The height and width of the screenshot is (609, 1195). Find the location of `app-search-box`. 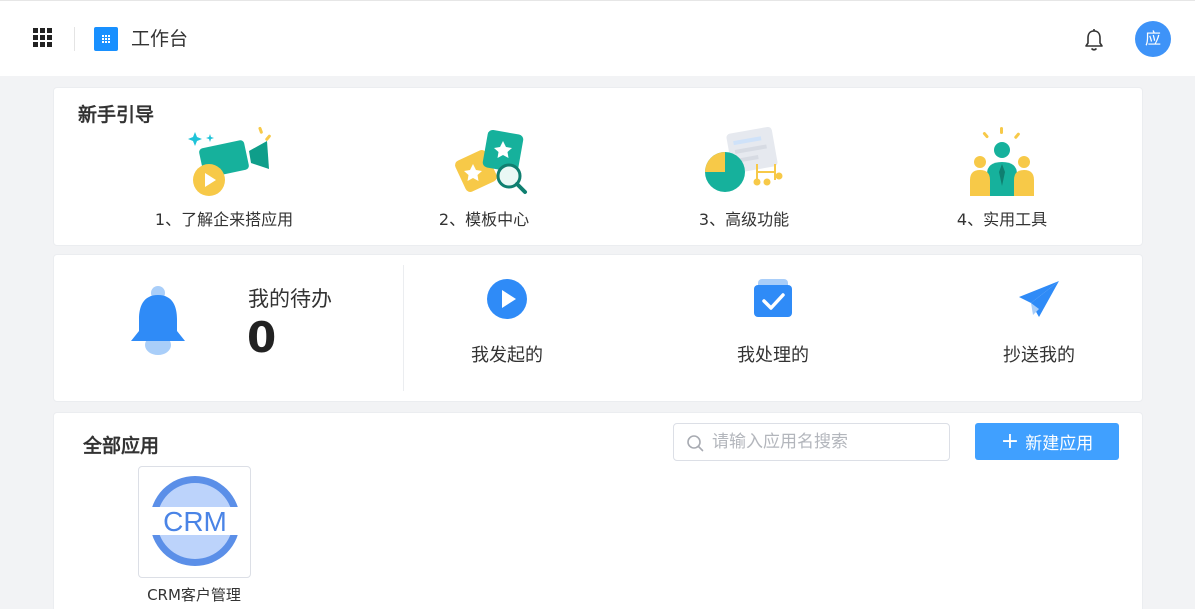

app-search-box is located at coordinates (811, 442).